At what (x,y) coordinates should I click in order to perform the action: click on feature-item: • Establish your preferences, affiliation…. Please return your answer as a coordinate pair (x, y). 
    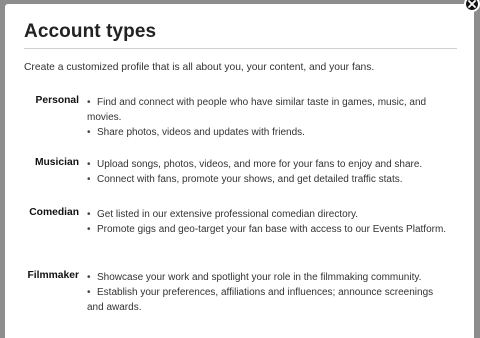
    Looking at the image, I should click on (260, 300).